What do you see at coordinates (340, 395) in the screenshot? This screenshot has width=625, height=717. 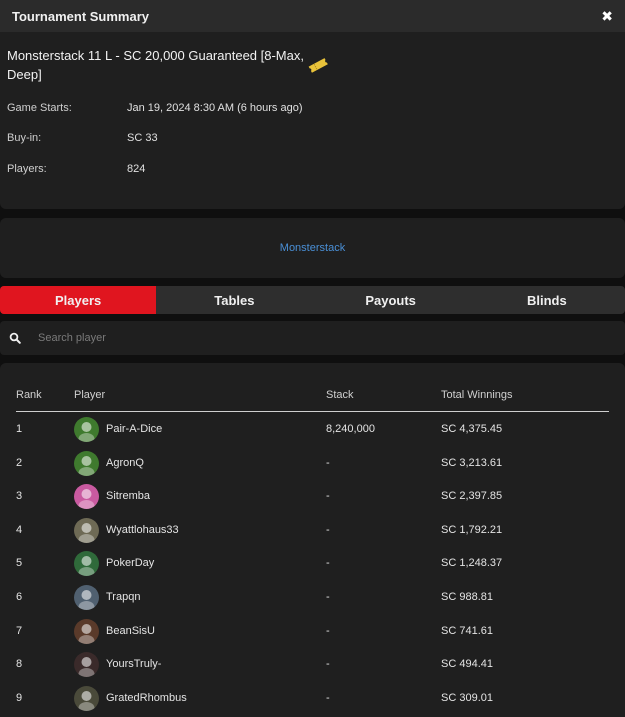 I see `header-stack: Stack` at bounding box center [340, 395].